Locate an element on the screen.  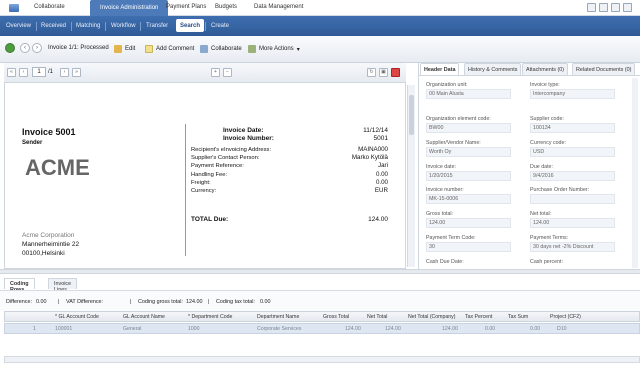
zoom-in-icon: + is located at coordinates (215, 72).